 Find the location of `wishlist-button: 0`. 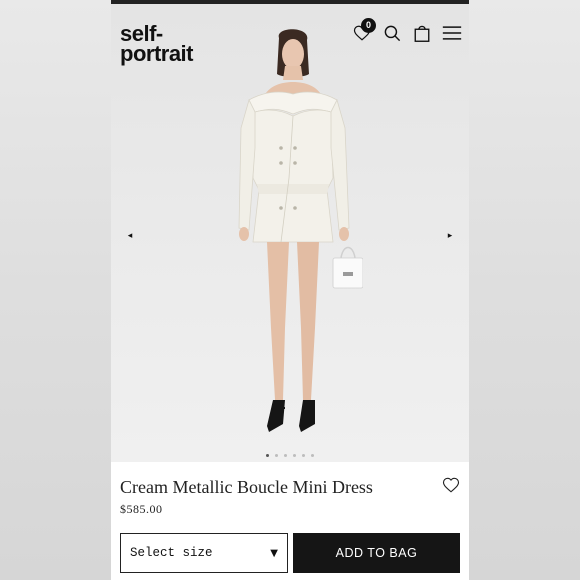

wishlist-button: 0 is located at coordinates (363, 31).